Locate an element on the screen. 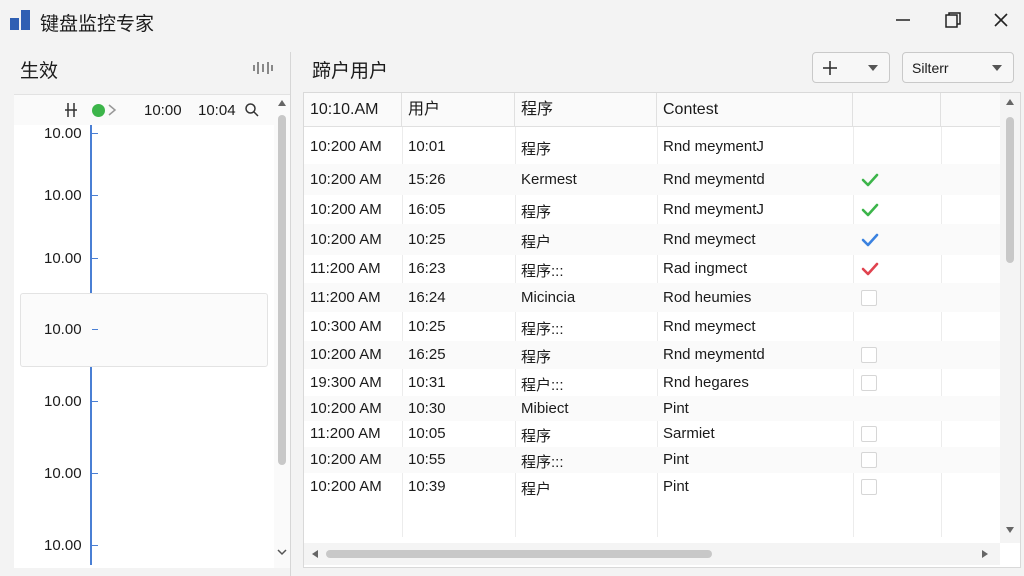  title-bar: 键盘监控专家 is located at coordinates (512, 20).